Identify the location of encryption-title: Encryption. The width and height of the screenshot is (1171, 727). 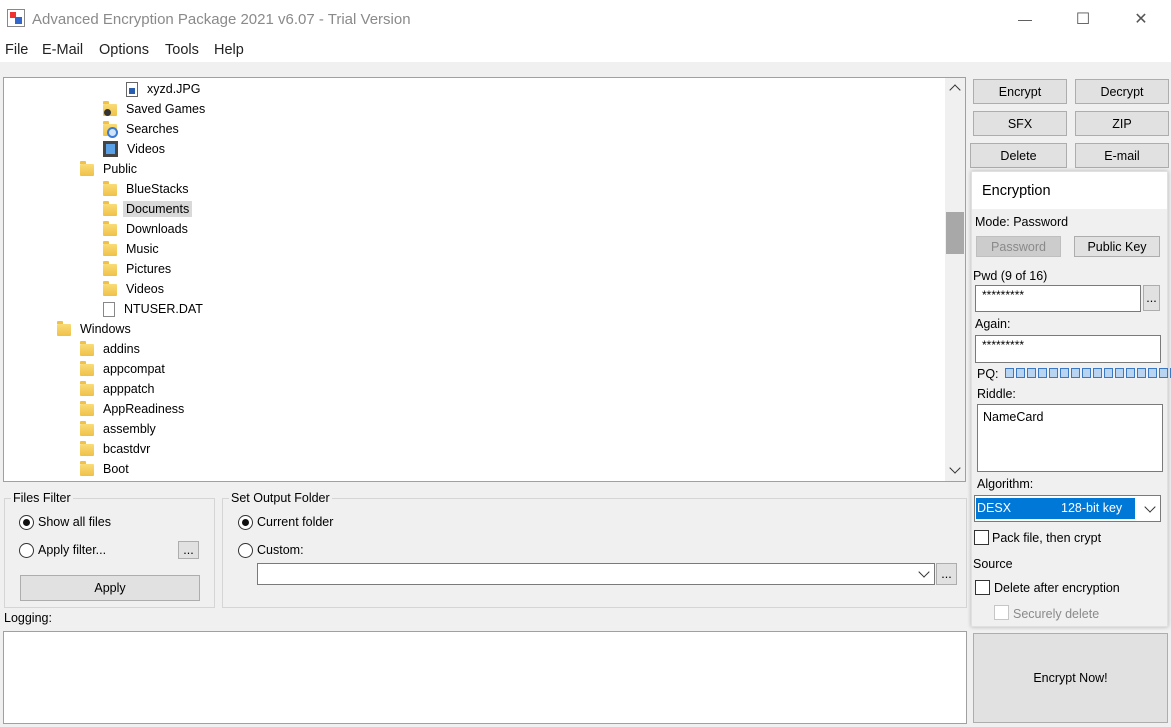
(1016, 191).